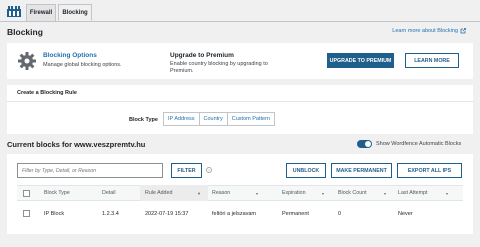 The image size is (480, 247). I want to click on cell-block-count: 0, so click(340, 214).